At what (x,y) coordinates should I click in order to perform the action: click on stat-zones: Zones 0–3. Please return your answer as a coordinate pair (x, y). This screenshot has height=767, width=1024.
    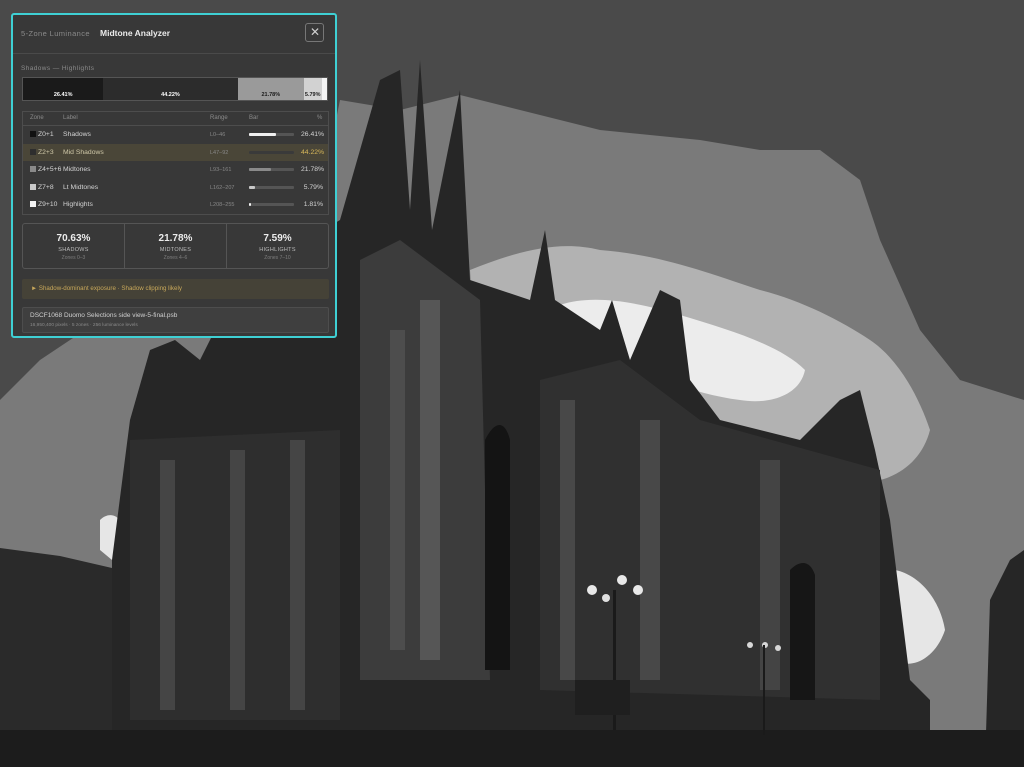
    Looking at the image, I should click on (73, 258).